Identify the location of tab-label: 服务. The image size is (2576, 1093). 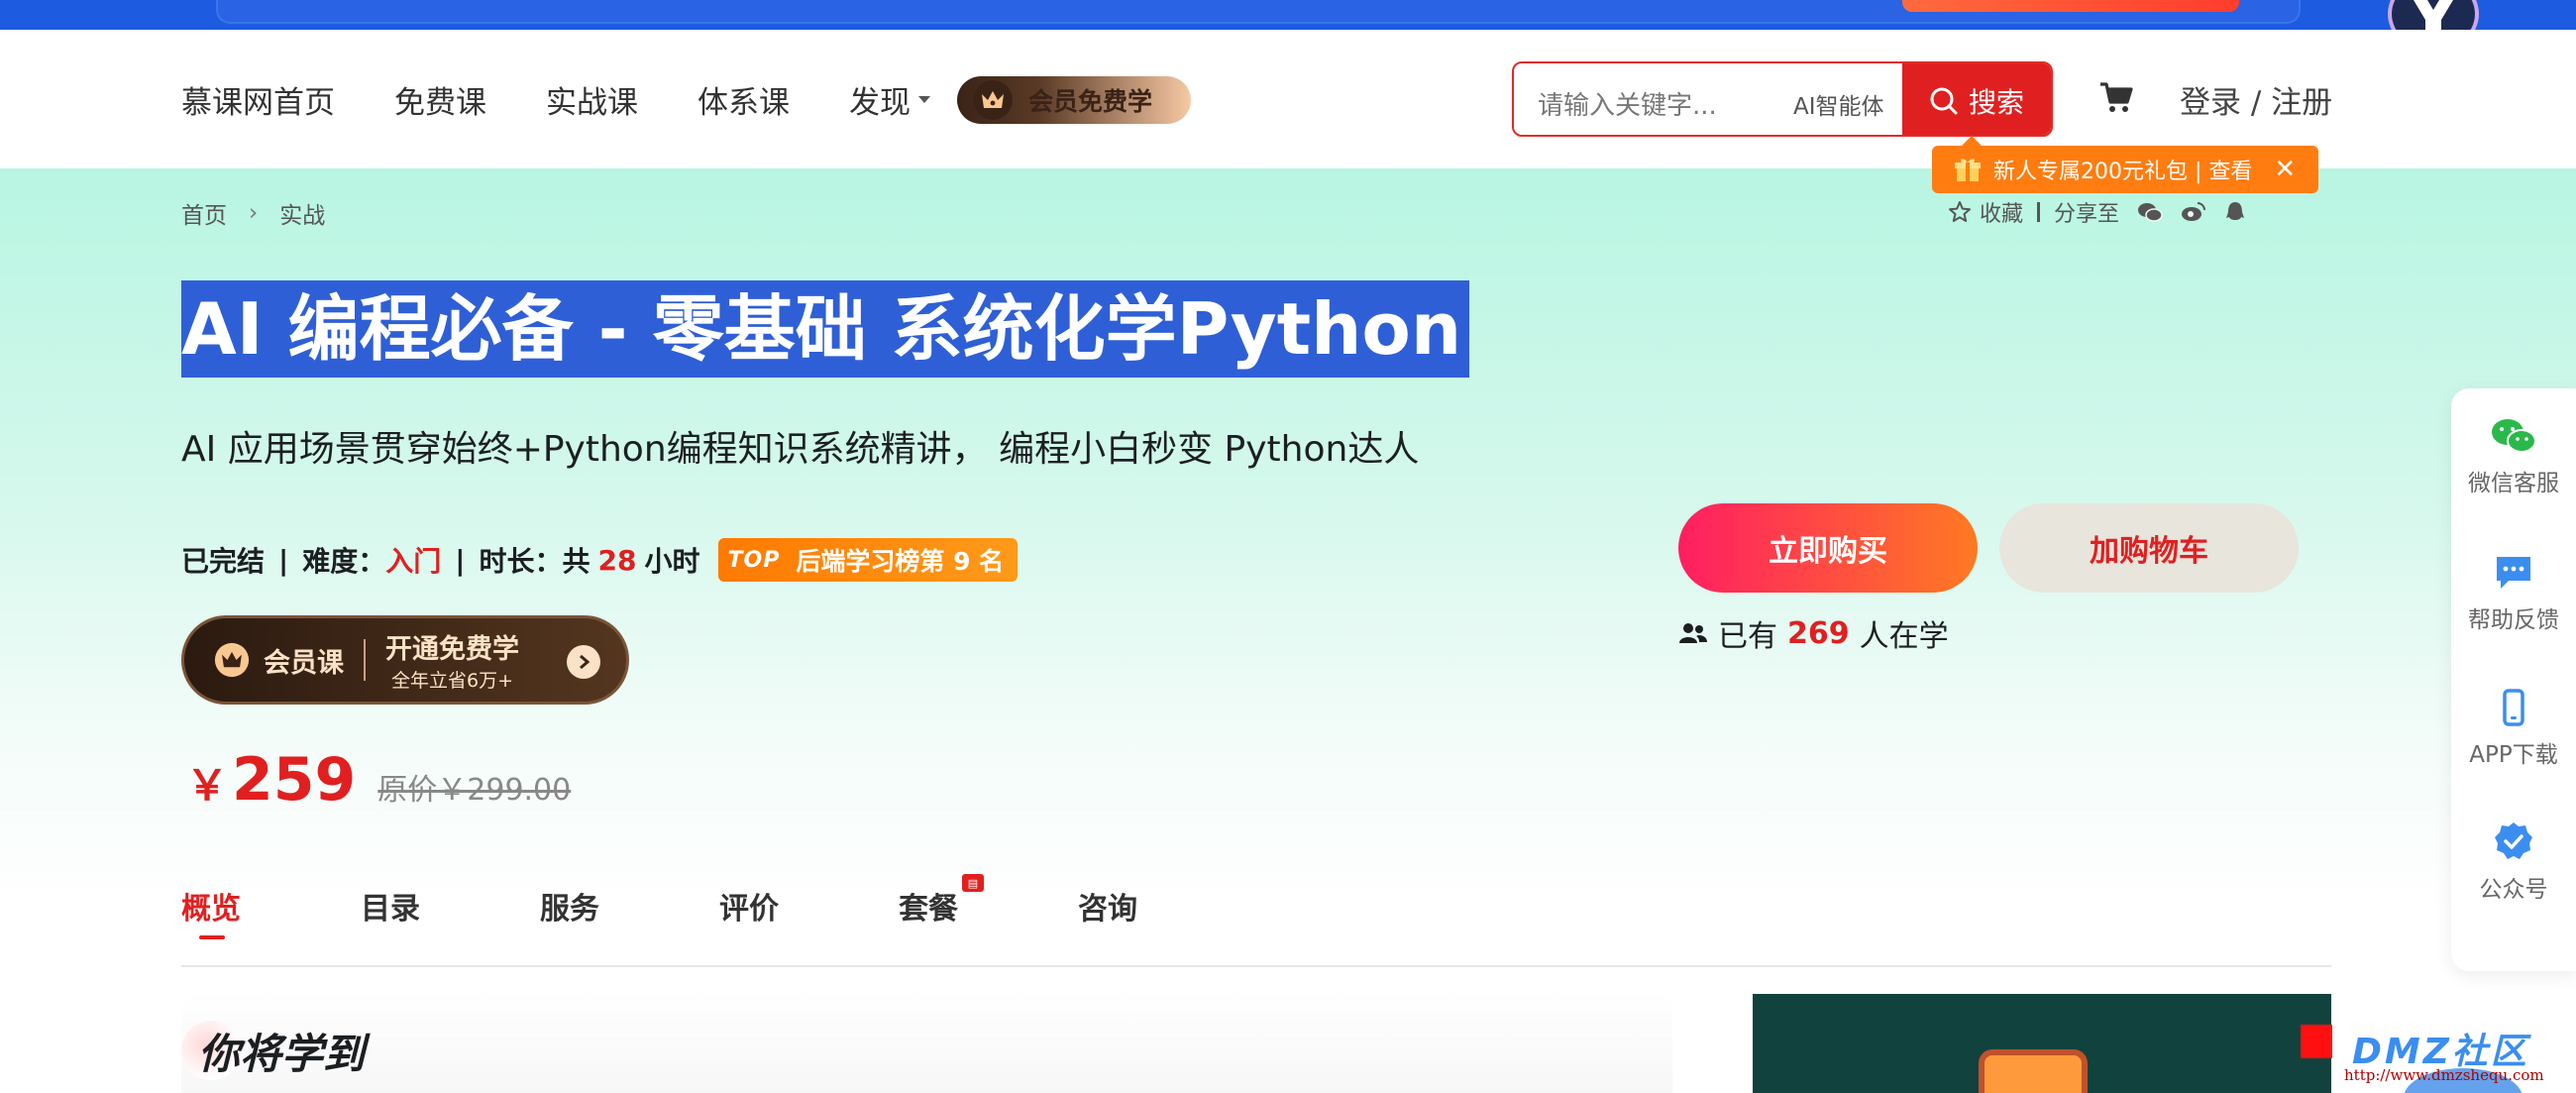
(570, 909).